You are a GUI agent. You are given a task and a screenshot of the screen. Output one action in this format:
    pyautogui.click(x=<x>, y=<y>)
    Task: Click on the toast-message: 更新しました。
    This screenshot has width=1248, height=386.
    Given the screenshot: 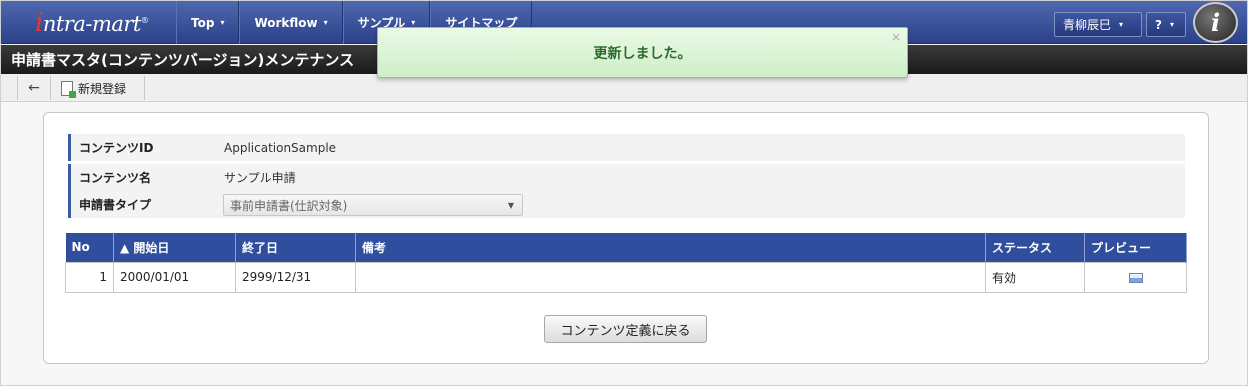 What is the action you would take?
    pyautogui.click(x=642, y=53)
    